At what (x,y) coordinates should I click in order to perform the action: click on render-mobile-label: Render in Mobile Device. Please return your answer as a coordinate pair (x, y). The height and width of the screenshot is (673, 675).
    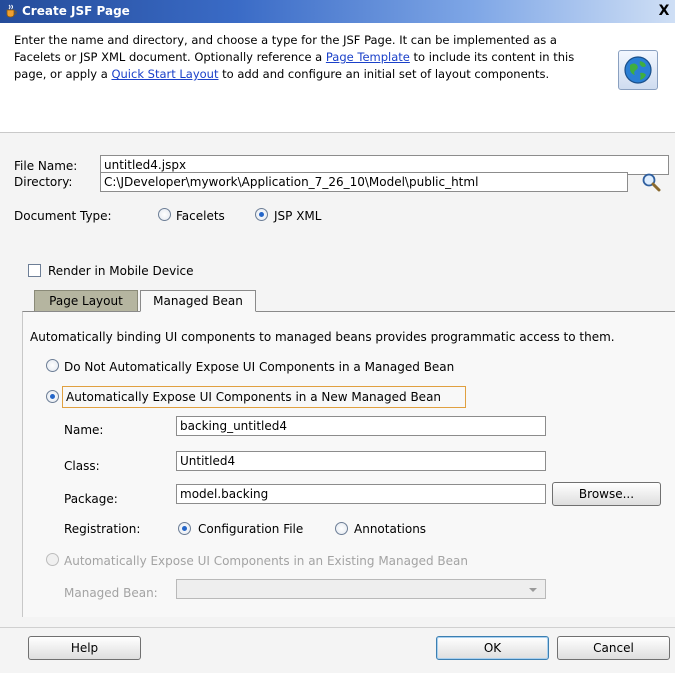
    Looking at the image, I should click on (121, 271).